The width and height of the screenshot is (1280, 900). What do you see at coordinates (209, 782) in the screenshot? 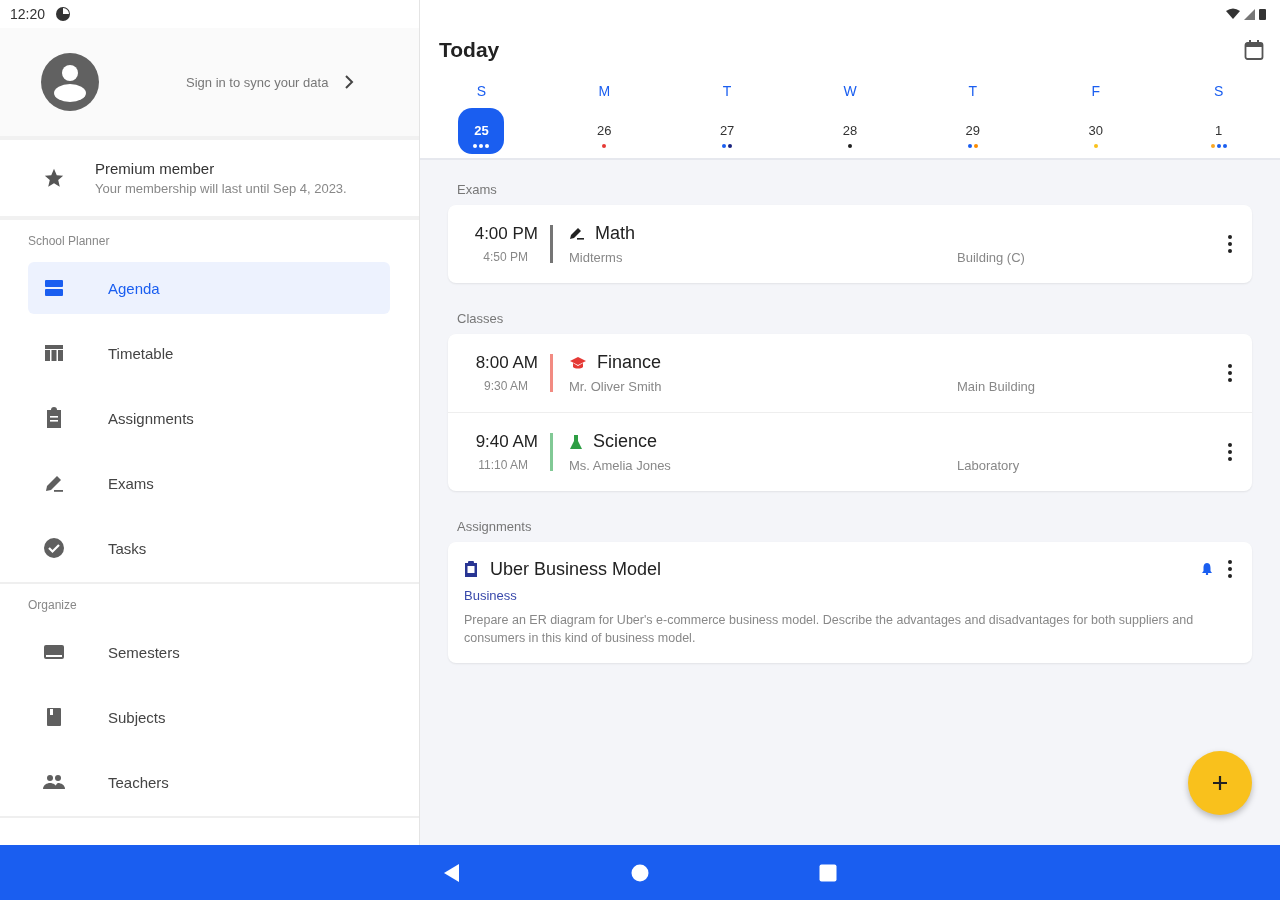
I see `drawer-item: Teachers` at bounding box center [209, 782].